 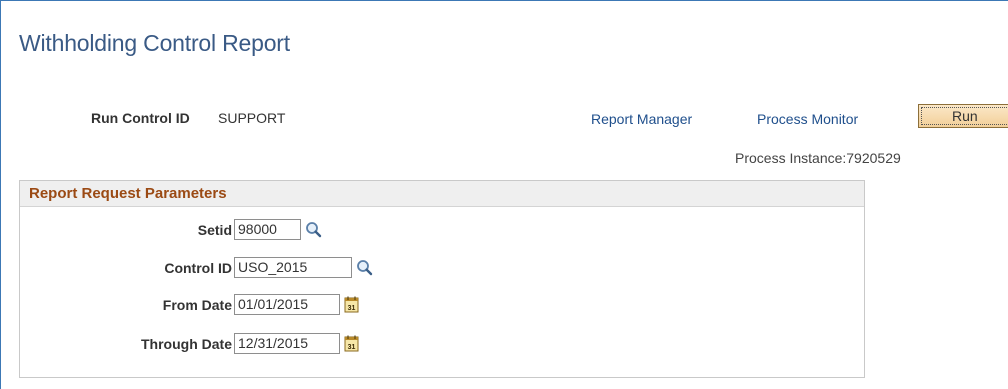 I want to click on through-date-calendar-icon: 31, so click(x=351, y=346).